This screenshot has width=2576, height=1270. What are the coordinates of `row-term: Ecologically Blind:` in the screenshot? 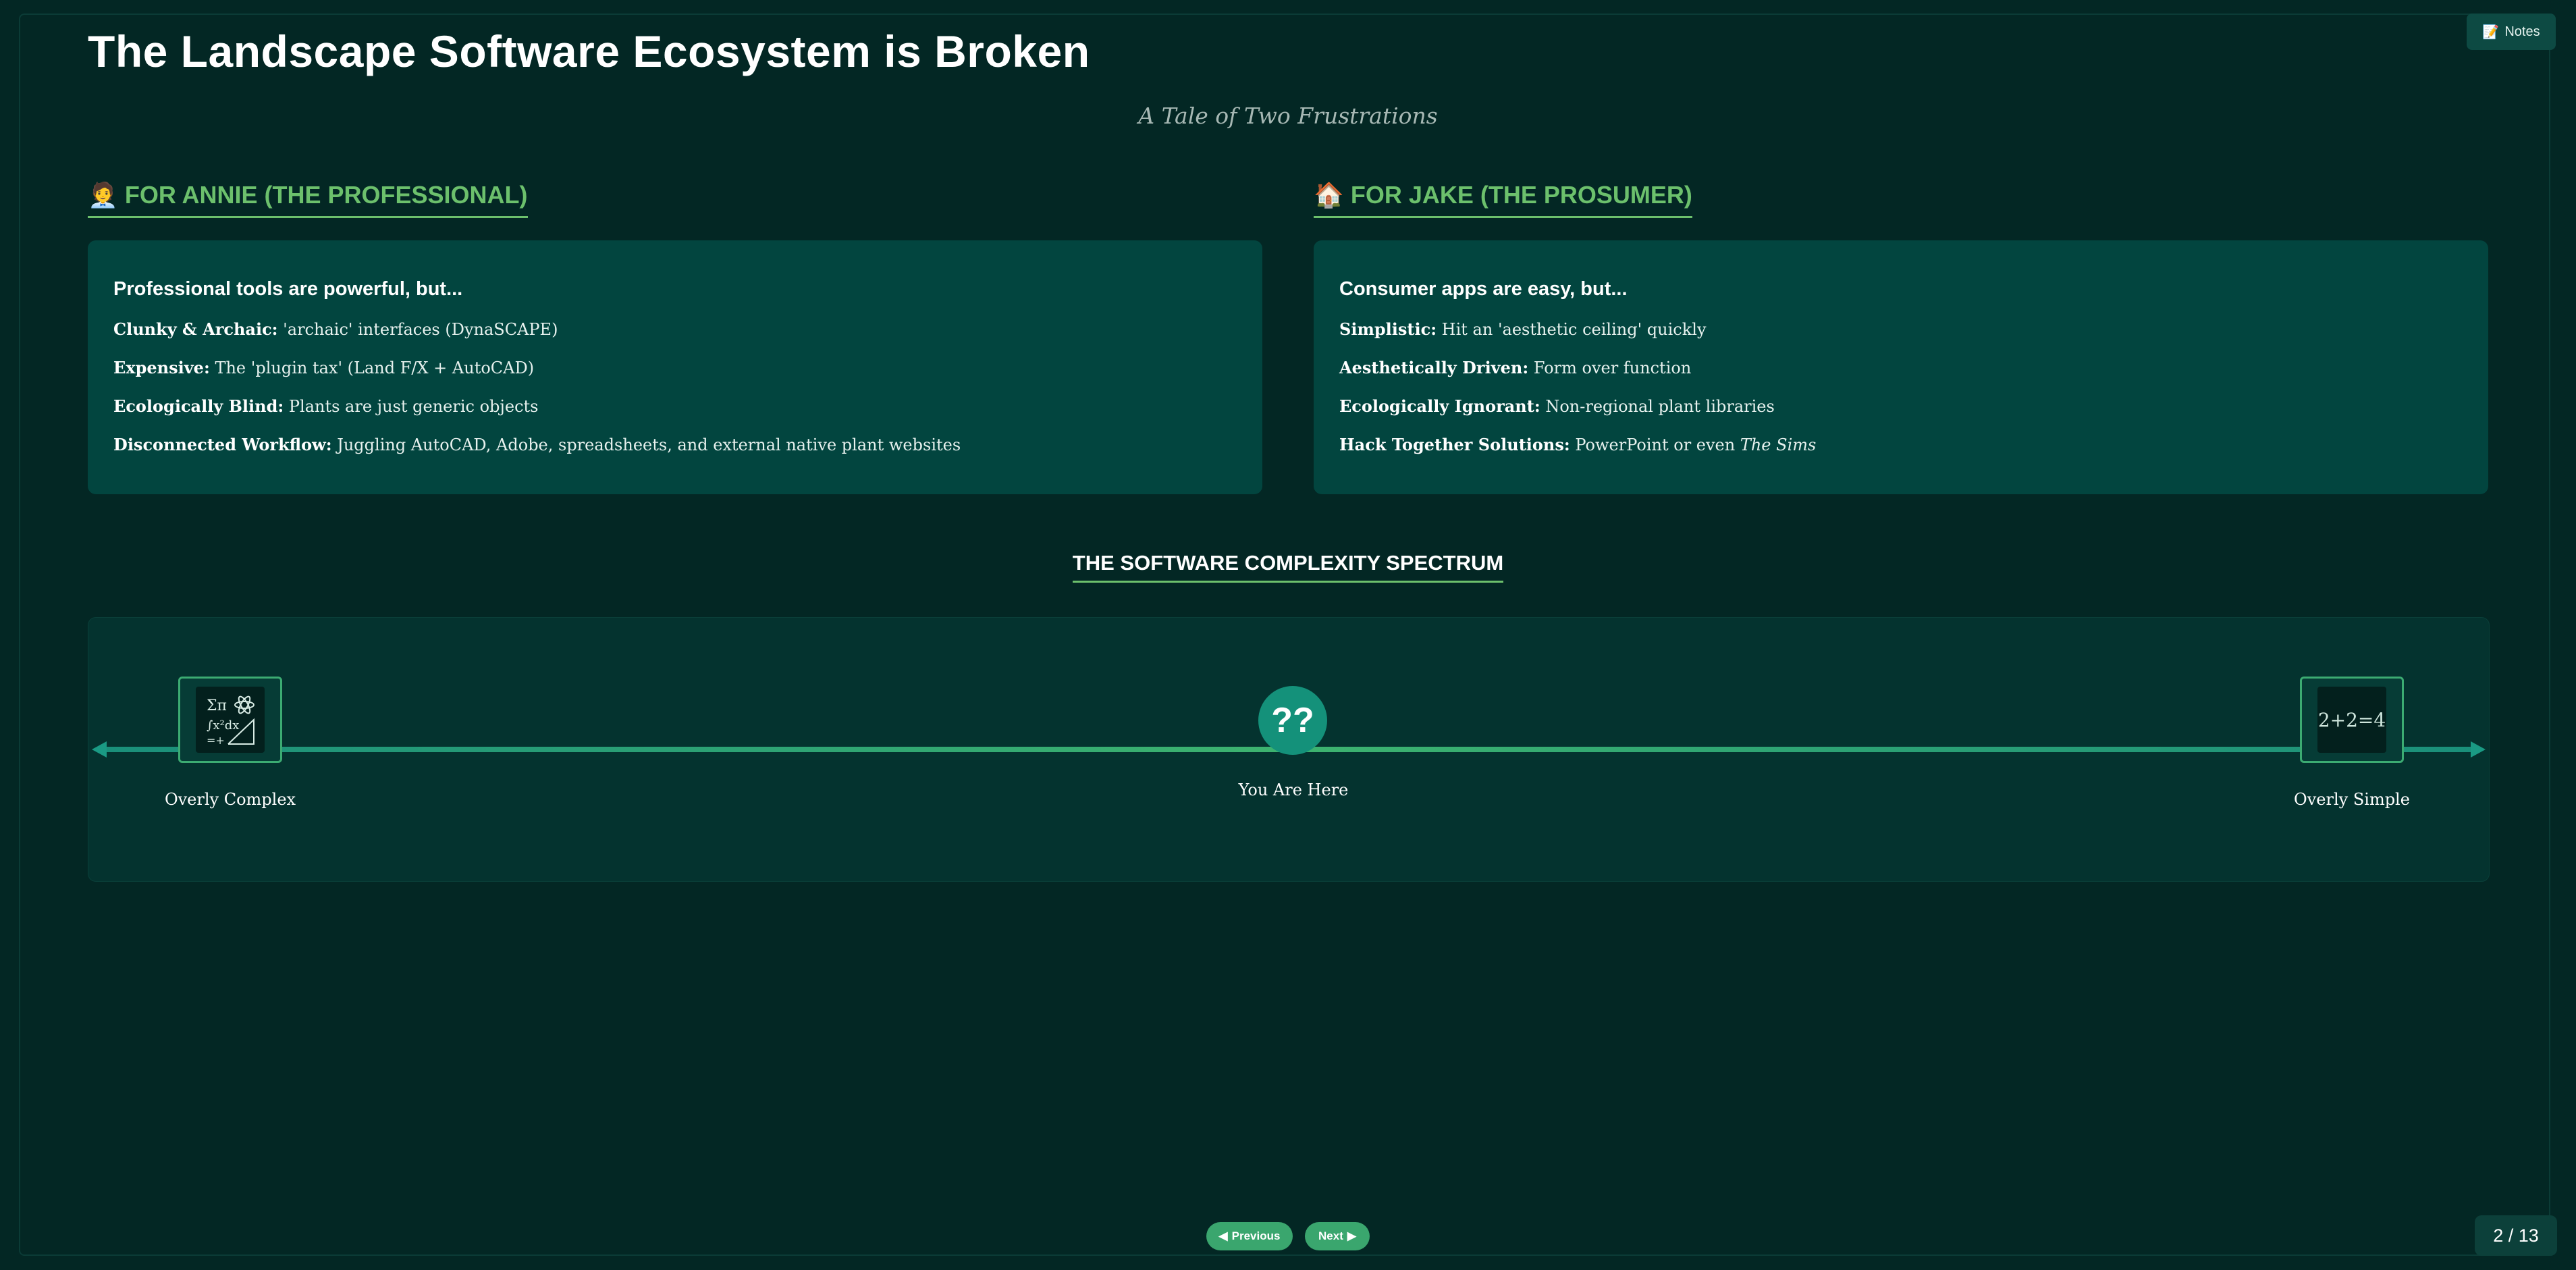 It's located at (198, 406).